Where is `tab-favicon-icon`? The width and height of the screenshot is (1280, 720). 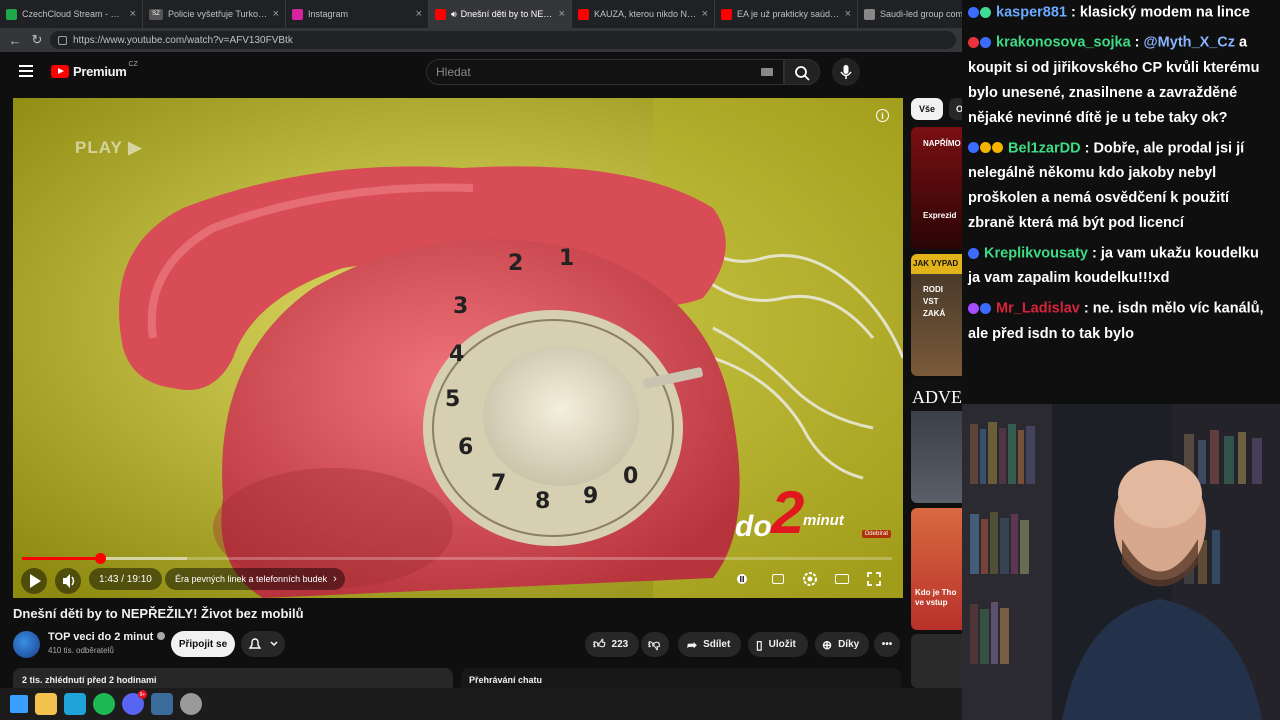 tab-favicon-icon is located at coordinates (297, 14).